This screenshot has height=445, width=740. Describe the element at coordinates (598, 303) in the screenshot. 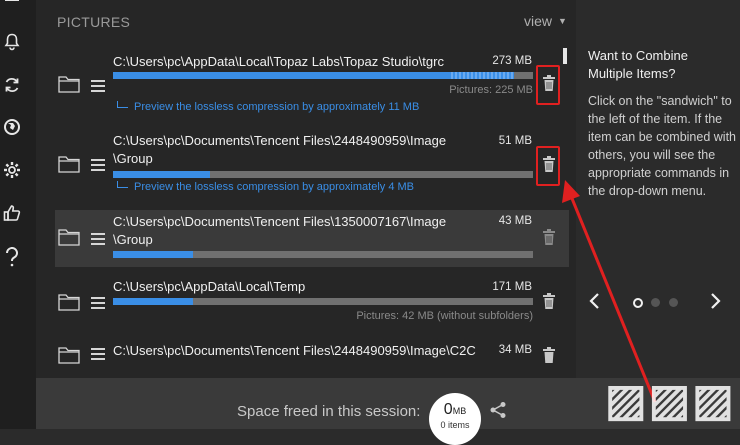

I see `chevron-left-icon` at that location.